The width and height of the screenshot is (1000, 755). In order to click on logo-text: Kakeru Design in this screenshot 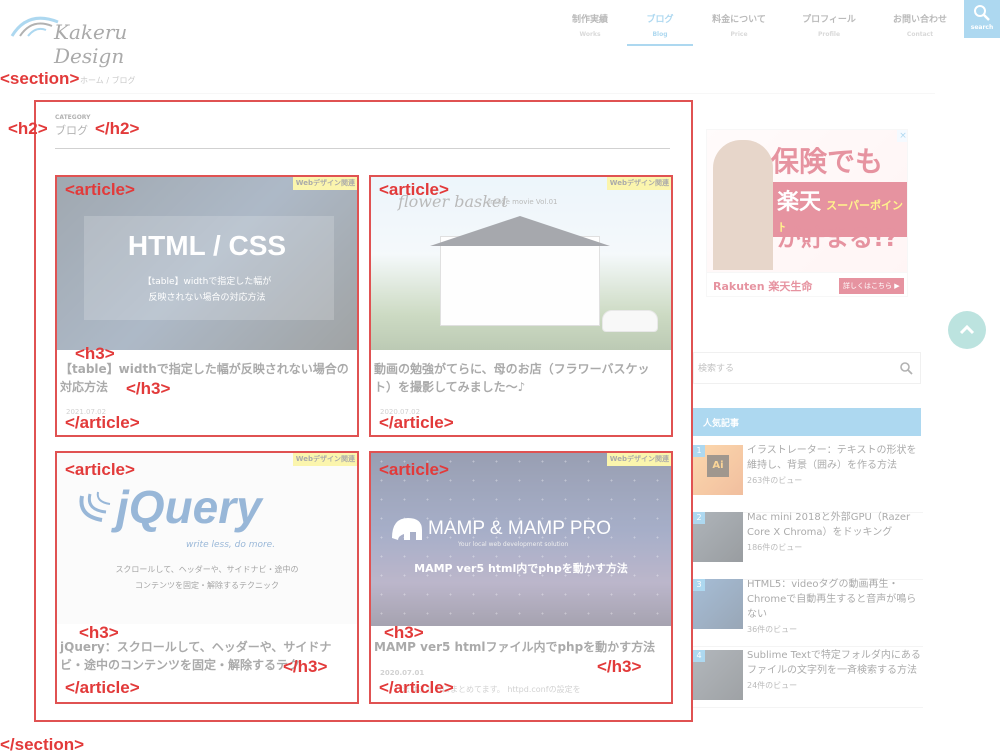, I will do `click(91, 44)`.